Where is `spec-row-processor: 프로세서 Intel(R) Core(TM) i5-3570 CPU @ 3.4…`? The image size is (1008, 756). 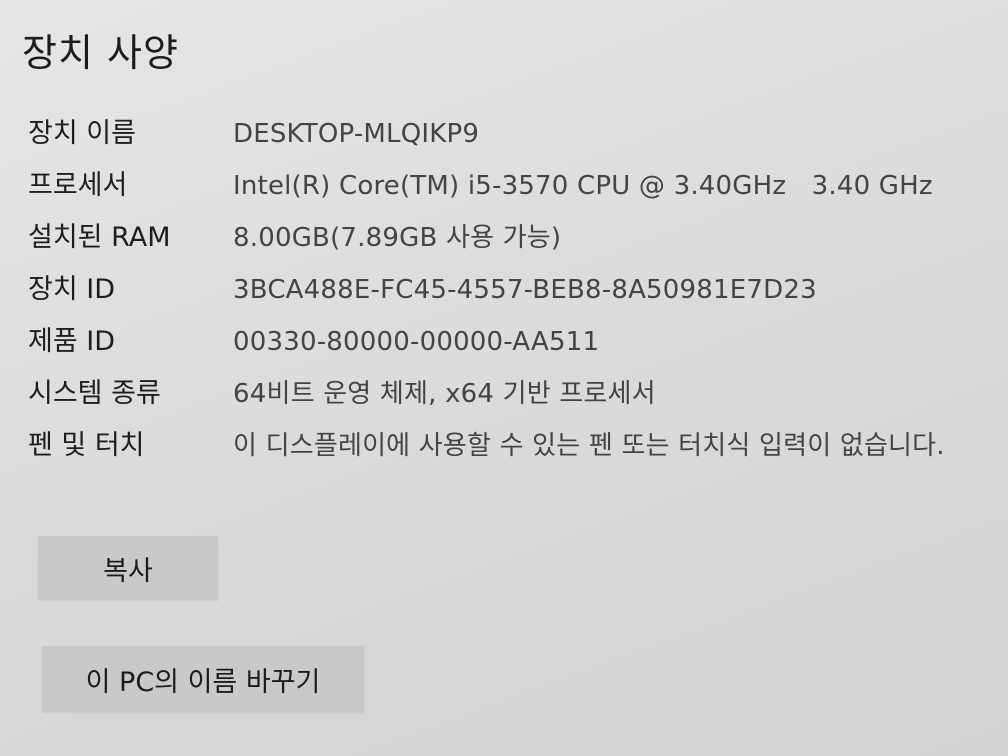 spec-row-processor: 프로세서 Intel(R) Core(TM) i5-3570 CPU @ 3.4… is located at coordinates (508, 190).